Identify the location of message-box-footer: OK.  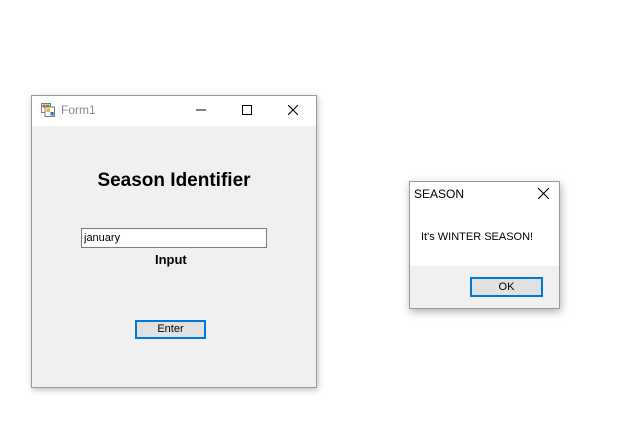
(484, 287).